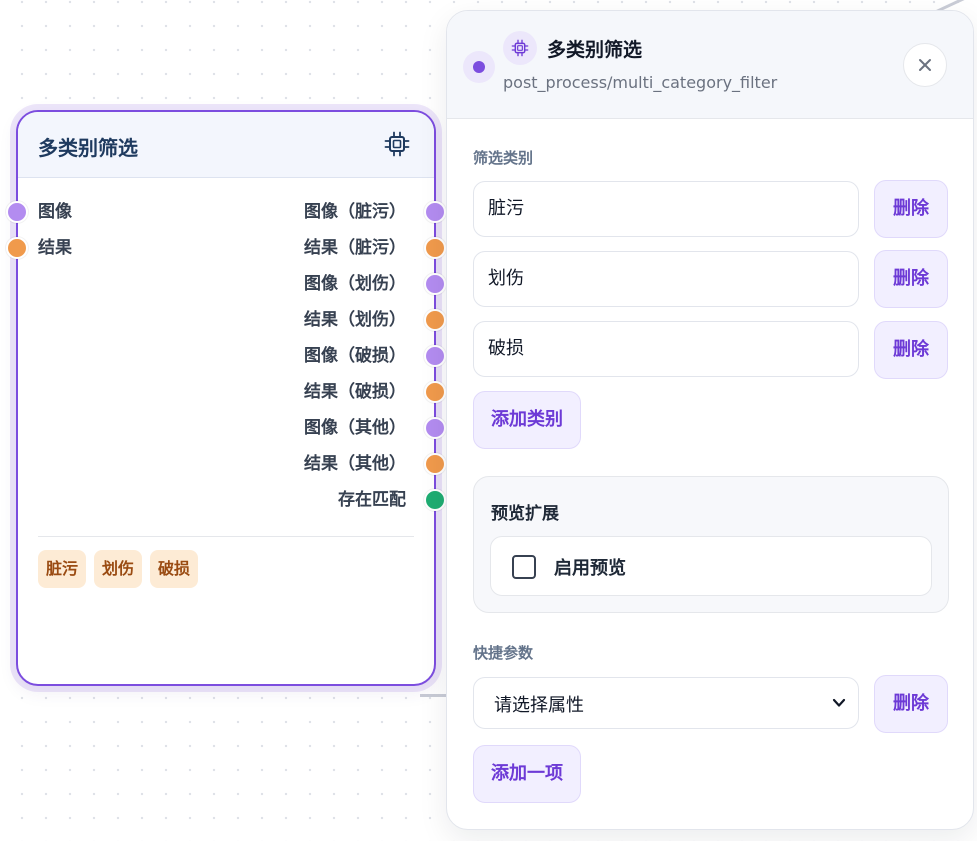  What do you see at coordinates (435, 500) in the screenshot?
I see `output-port-has-match` at bounding box center [435, 500].